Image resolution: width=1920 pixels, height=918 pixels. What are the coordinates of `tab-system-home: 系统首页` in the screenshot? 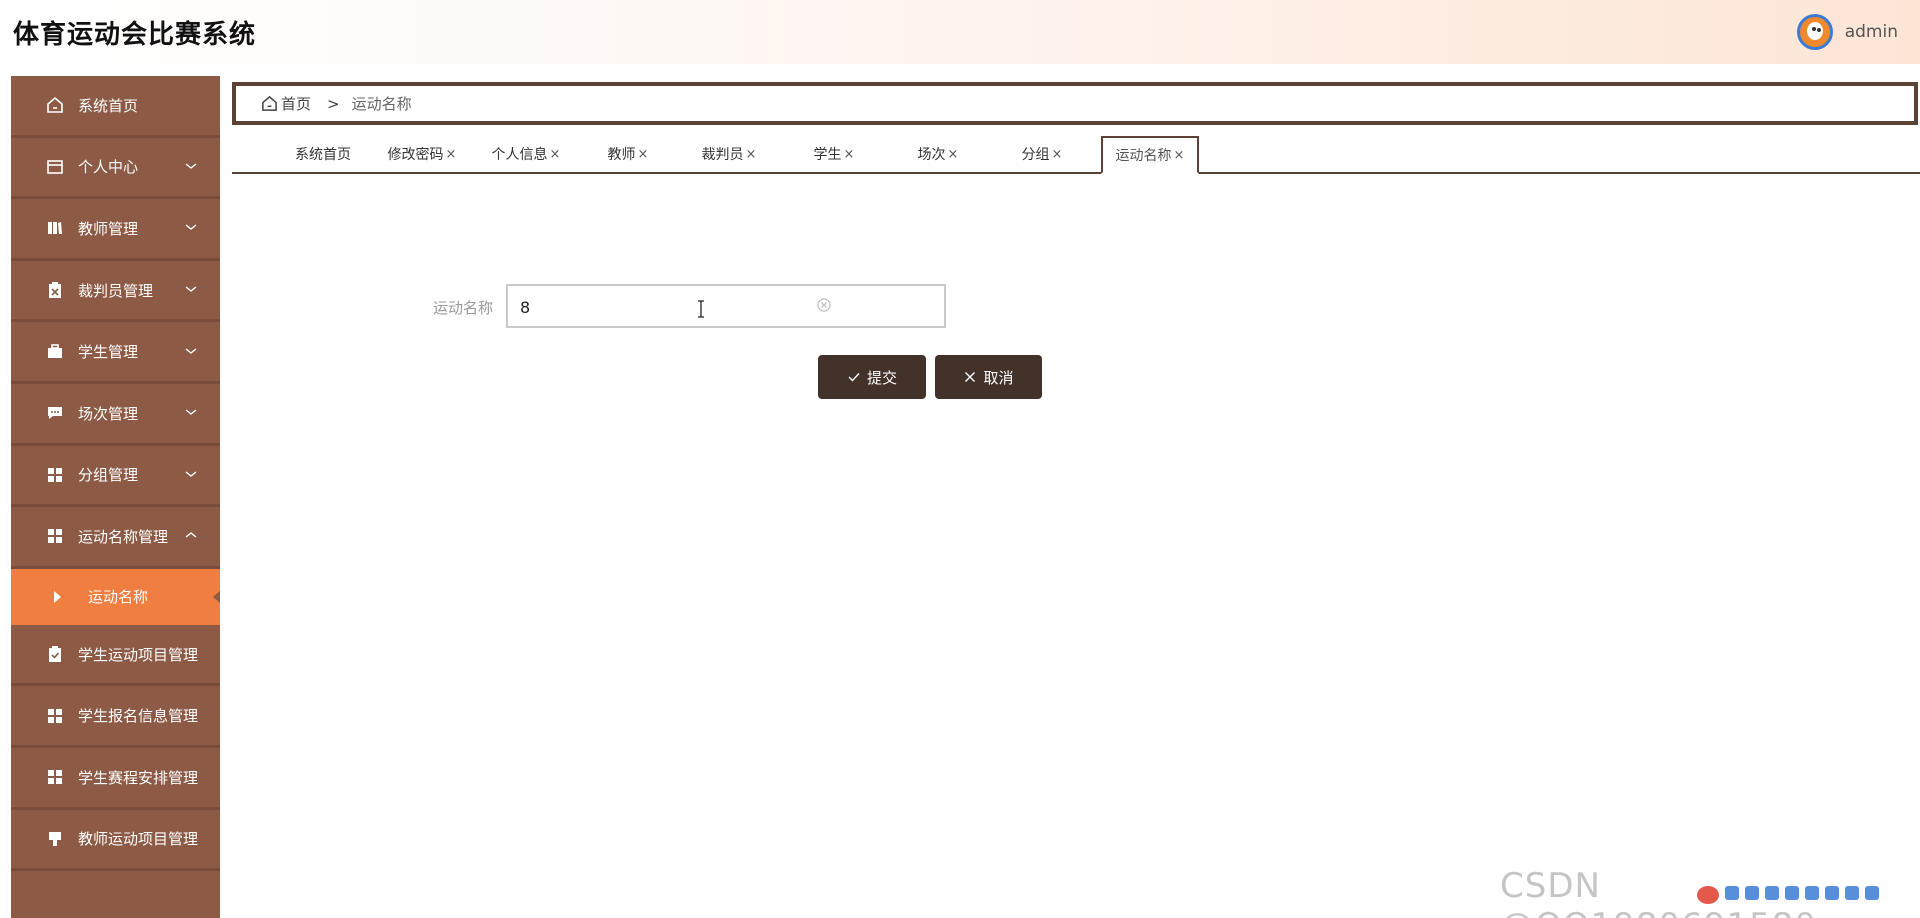 It's located at (323, 154).